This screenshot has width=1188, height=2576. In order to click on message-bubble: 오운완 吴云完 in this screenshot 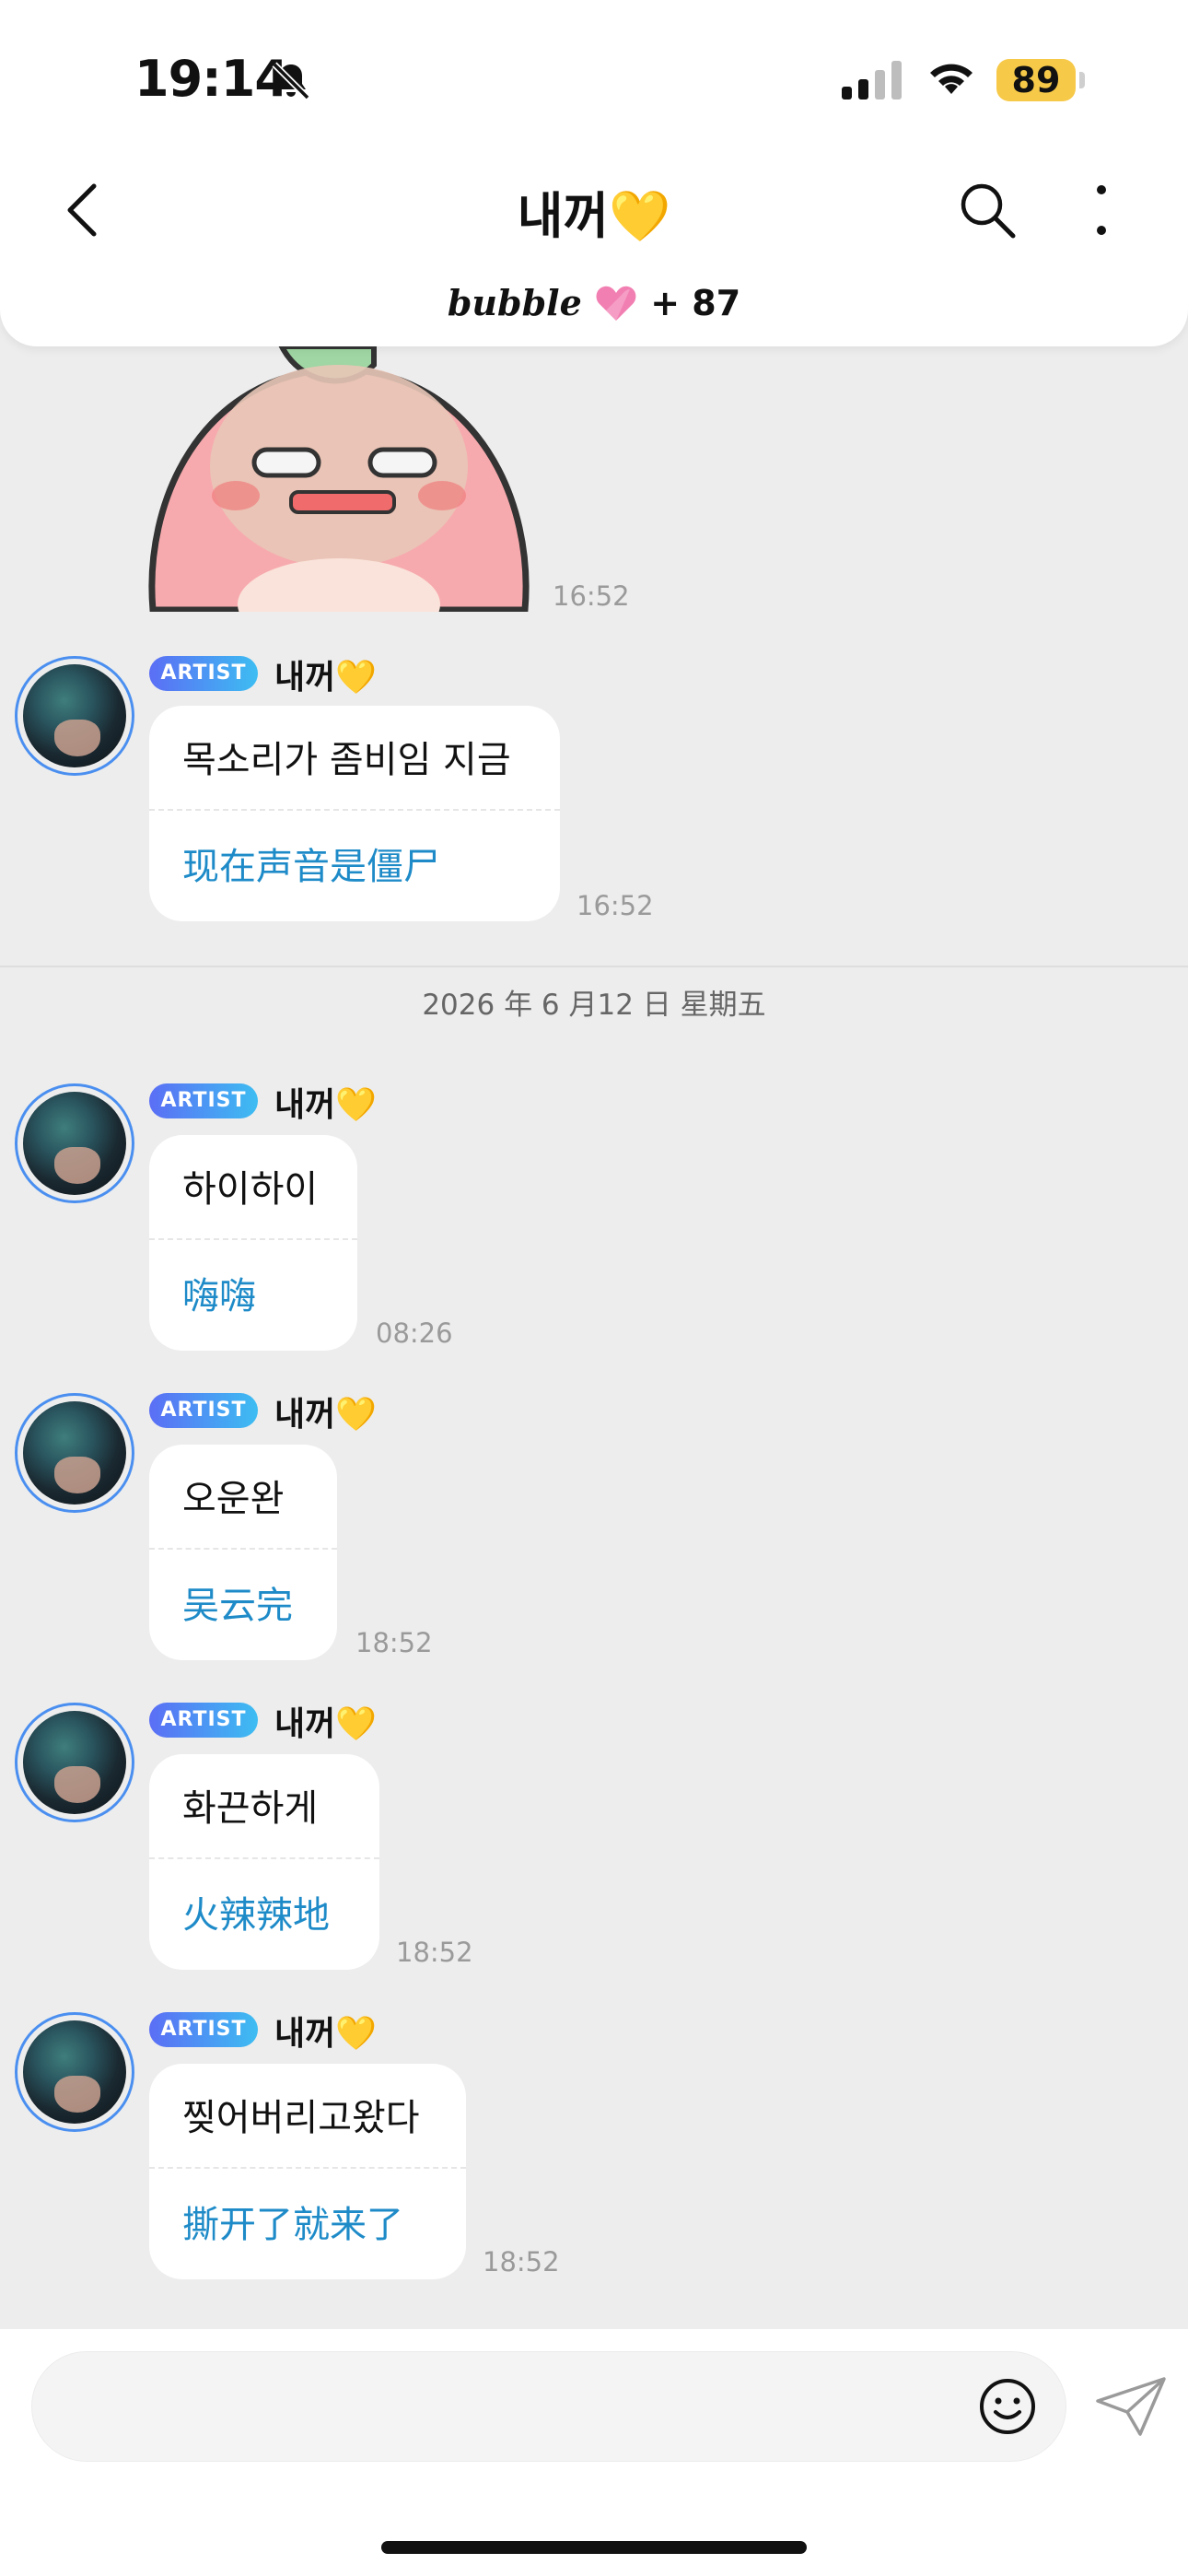, I will do `click(243, 1552)`.